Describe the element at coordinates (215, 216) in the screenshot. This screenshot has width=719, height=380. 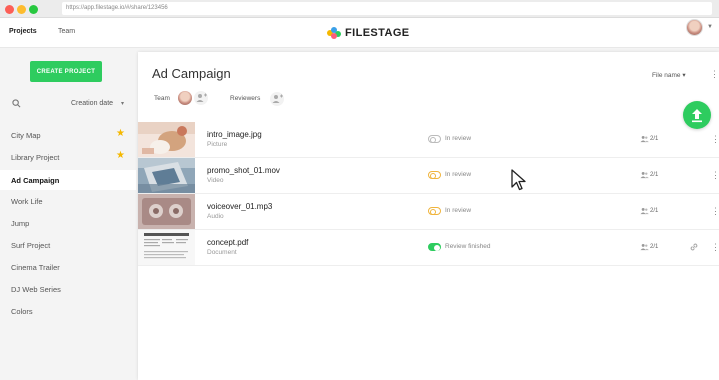
I see `file-type: Audio` at that location.